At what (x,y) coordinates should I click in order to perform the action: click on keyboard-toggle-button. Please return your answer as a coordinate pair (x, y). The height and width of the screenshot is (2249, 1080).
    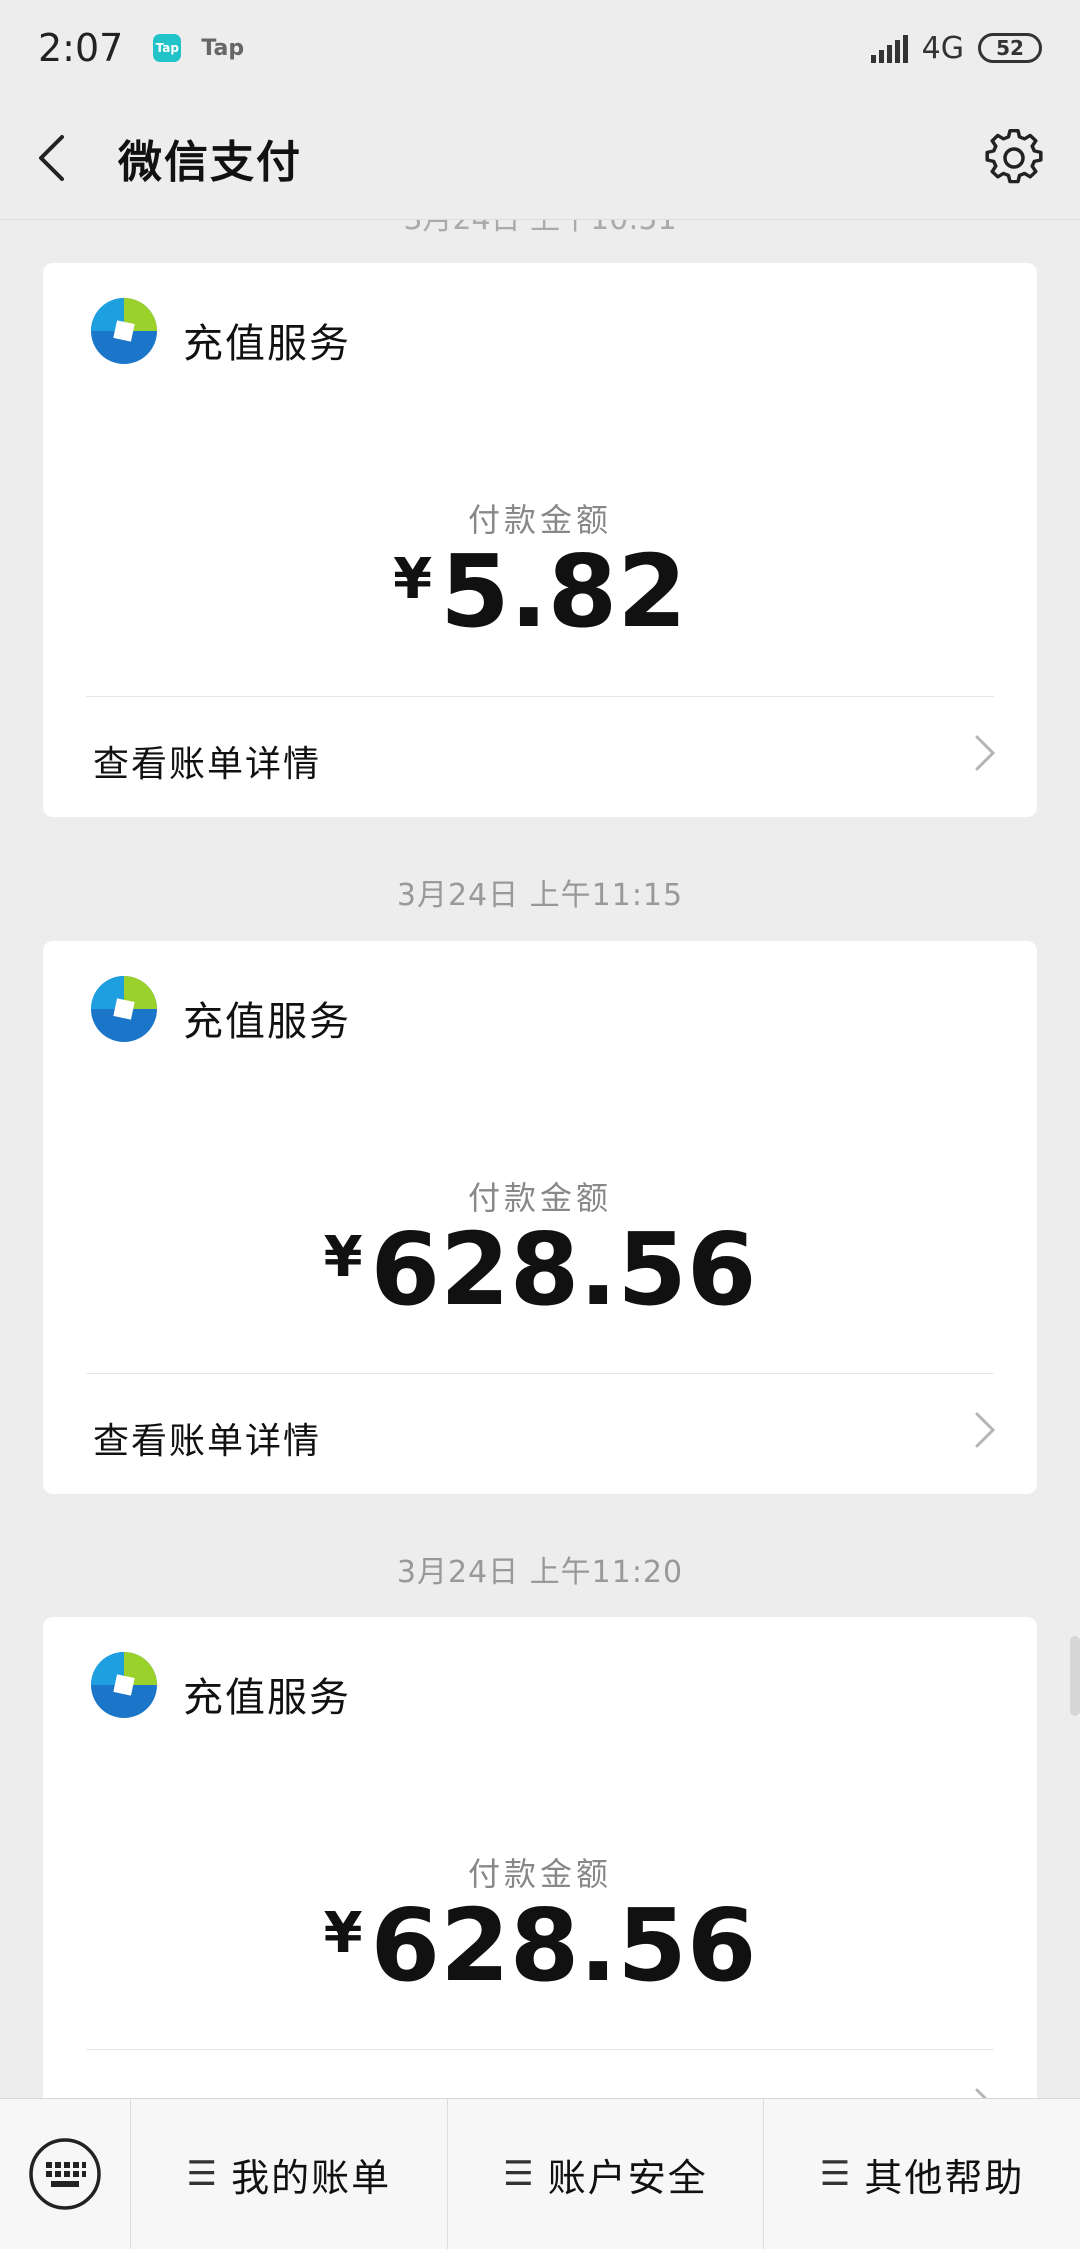
    Looking at the image, I should click on (65, 2174).